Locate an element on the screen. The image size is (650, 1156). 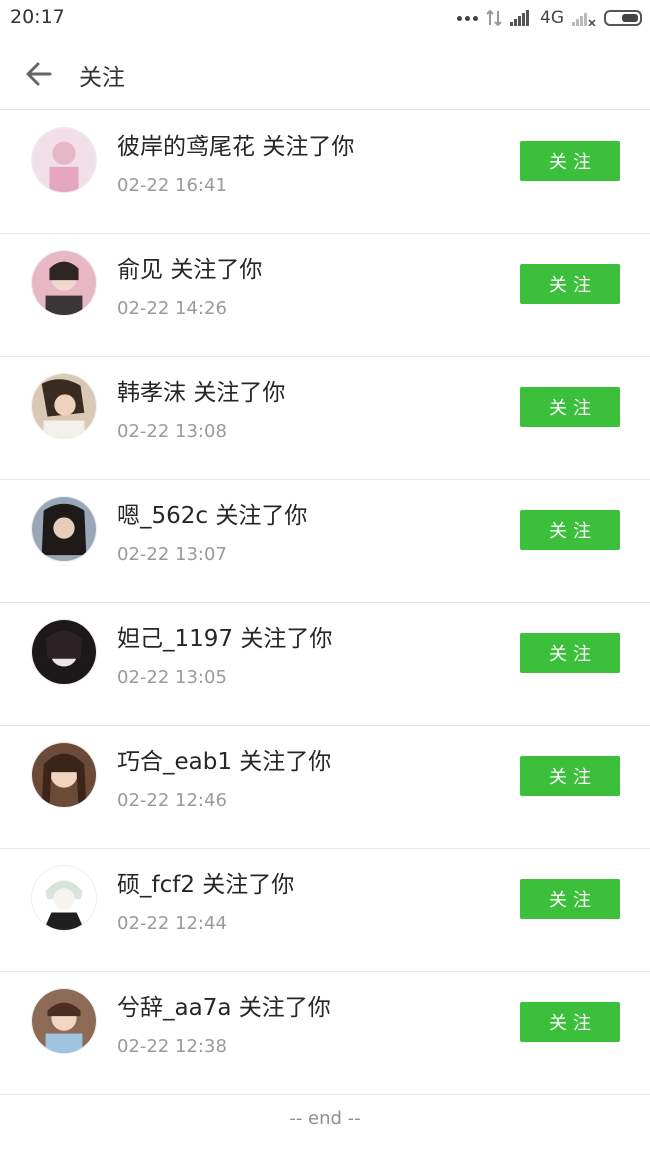
follower-name: 俞见 is located at coordinates (140, 270).